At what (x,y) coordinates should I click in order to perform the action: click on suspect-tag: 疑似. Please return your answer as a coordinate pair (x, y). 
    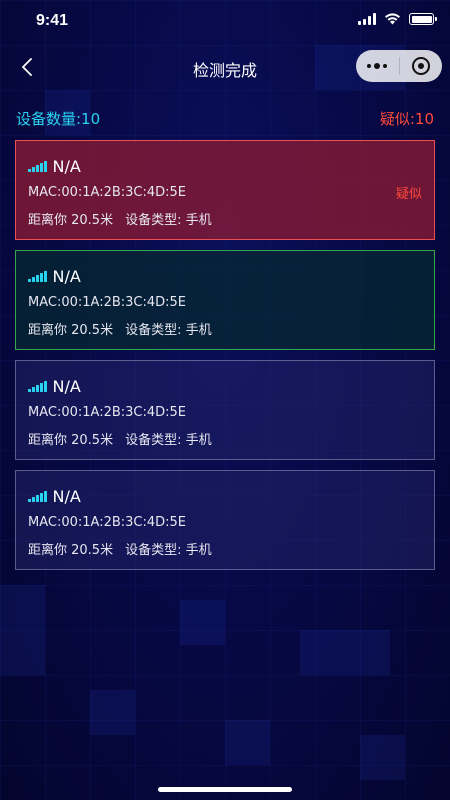
    Looking at the image, I should click on (408, 194).